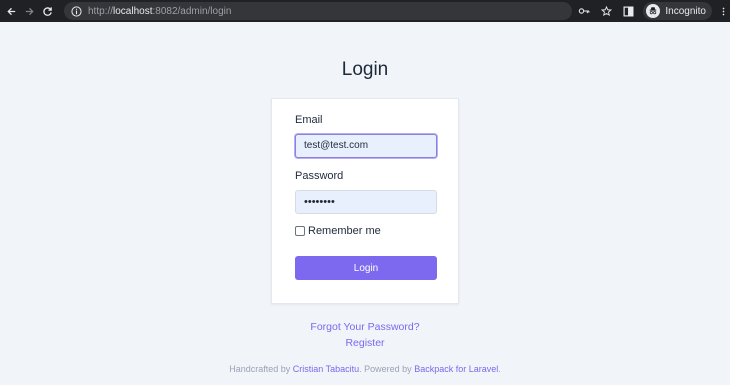 This screenshot has height=385, width=730. Describe the element at coordinates (344, 231) in the screenshot. I see `remember-label: Remember me` at that location.